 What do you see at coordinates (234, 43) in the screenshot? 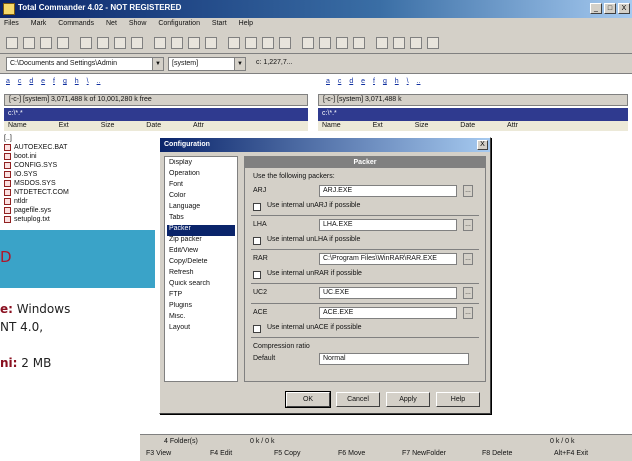
I see `pack-icon` at bounding box center [234, 43].